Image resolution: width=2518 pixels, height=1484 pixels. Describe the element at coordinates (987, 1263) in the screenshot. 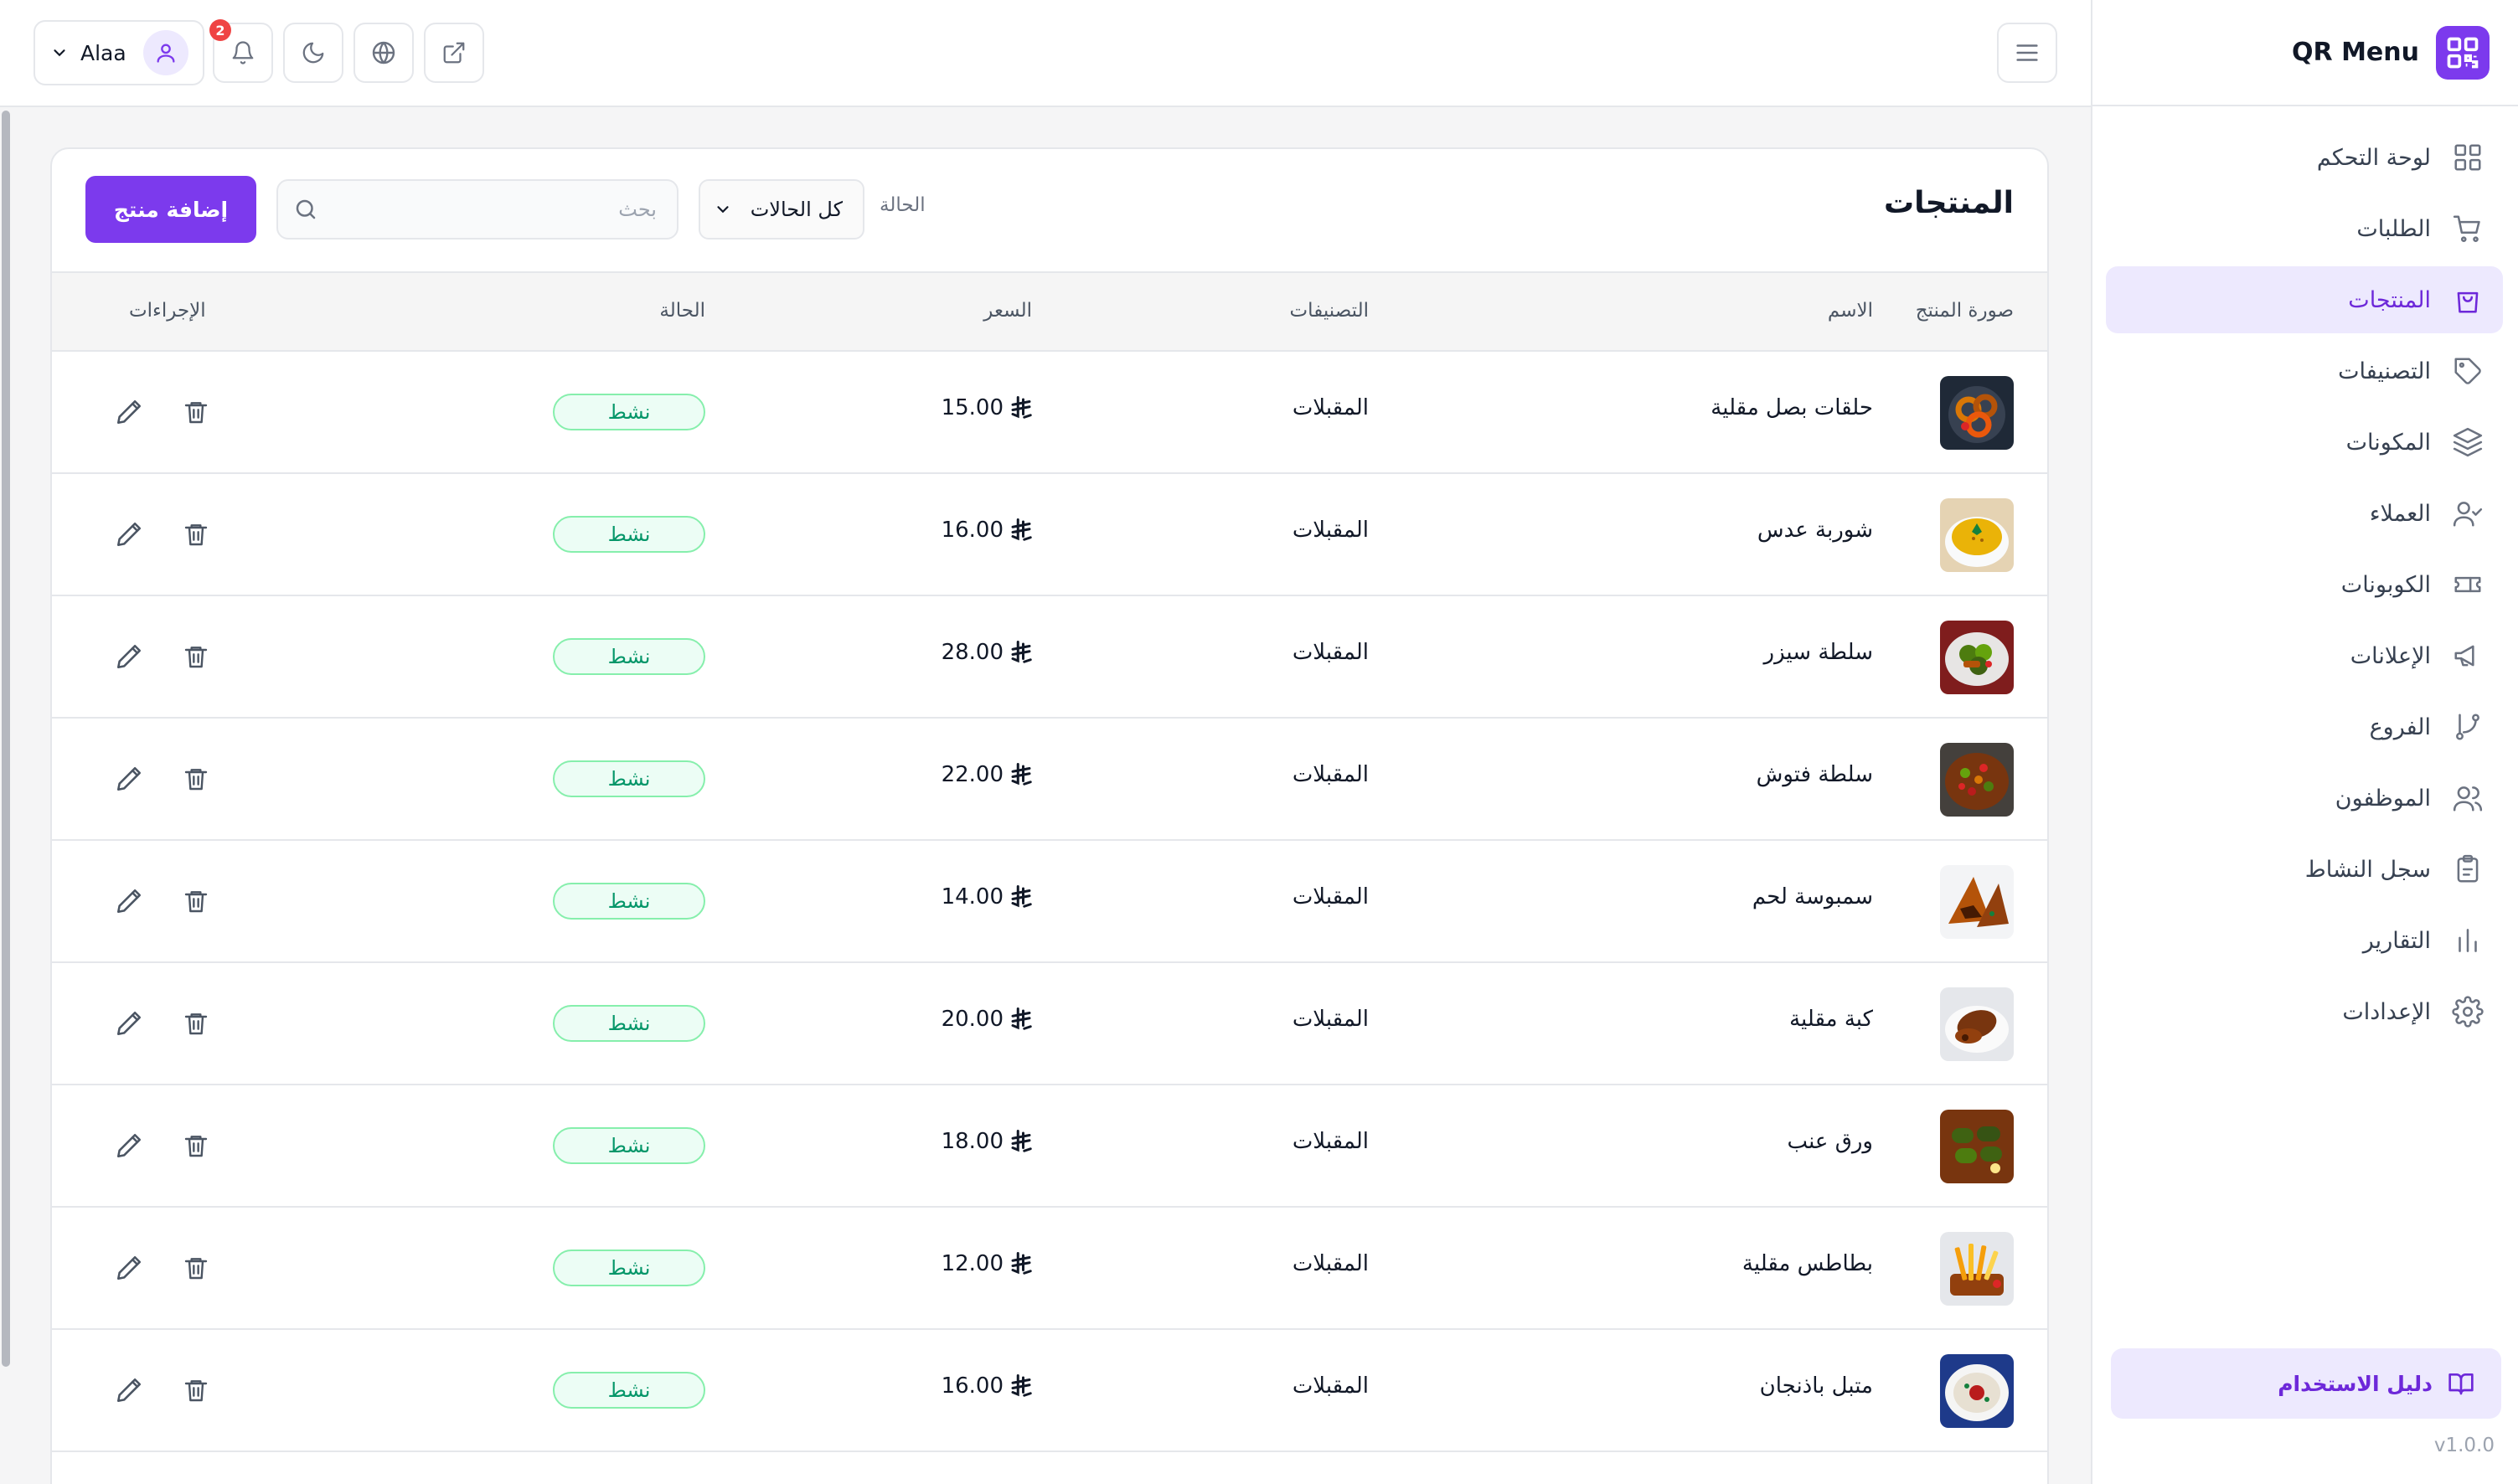

I see `product-price: 12.00` at that location.